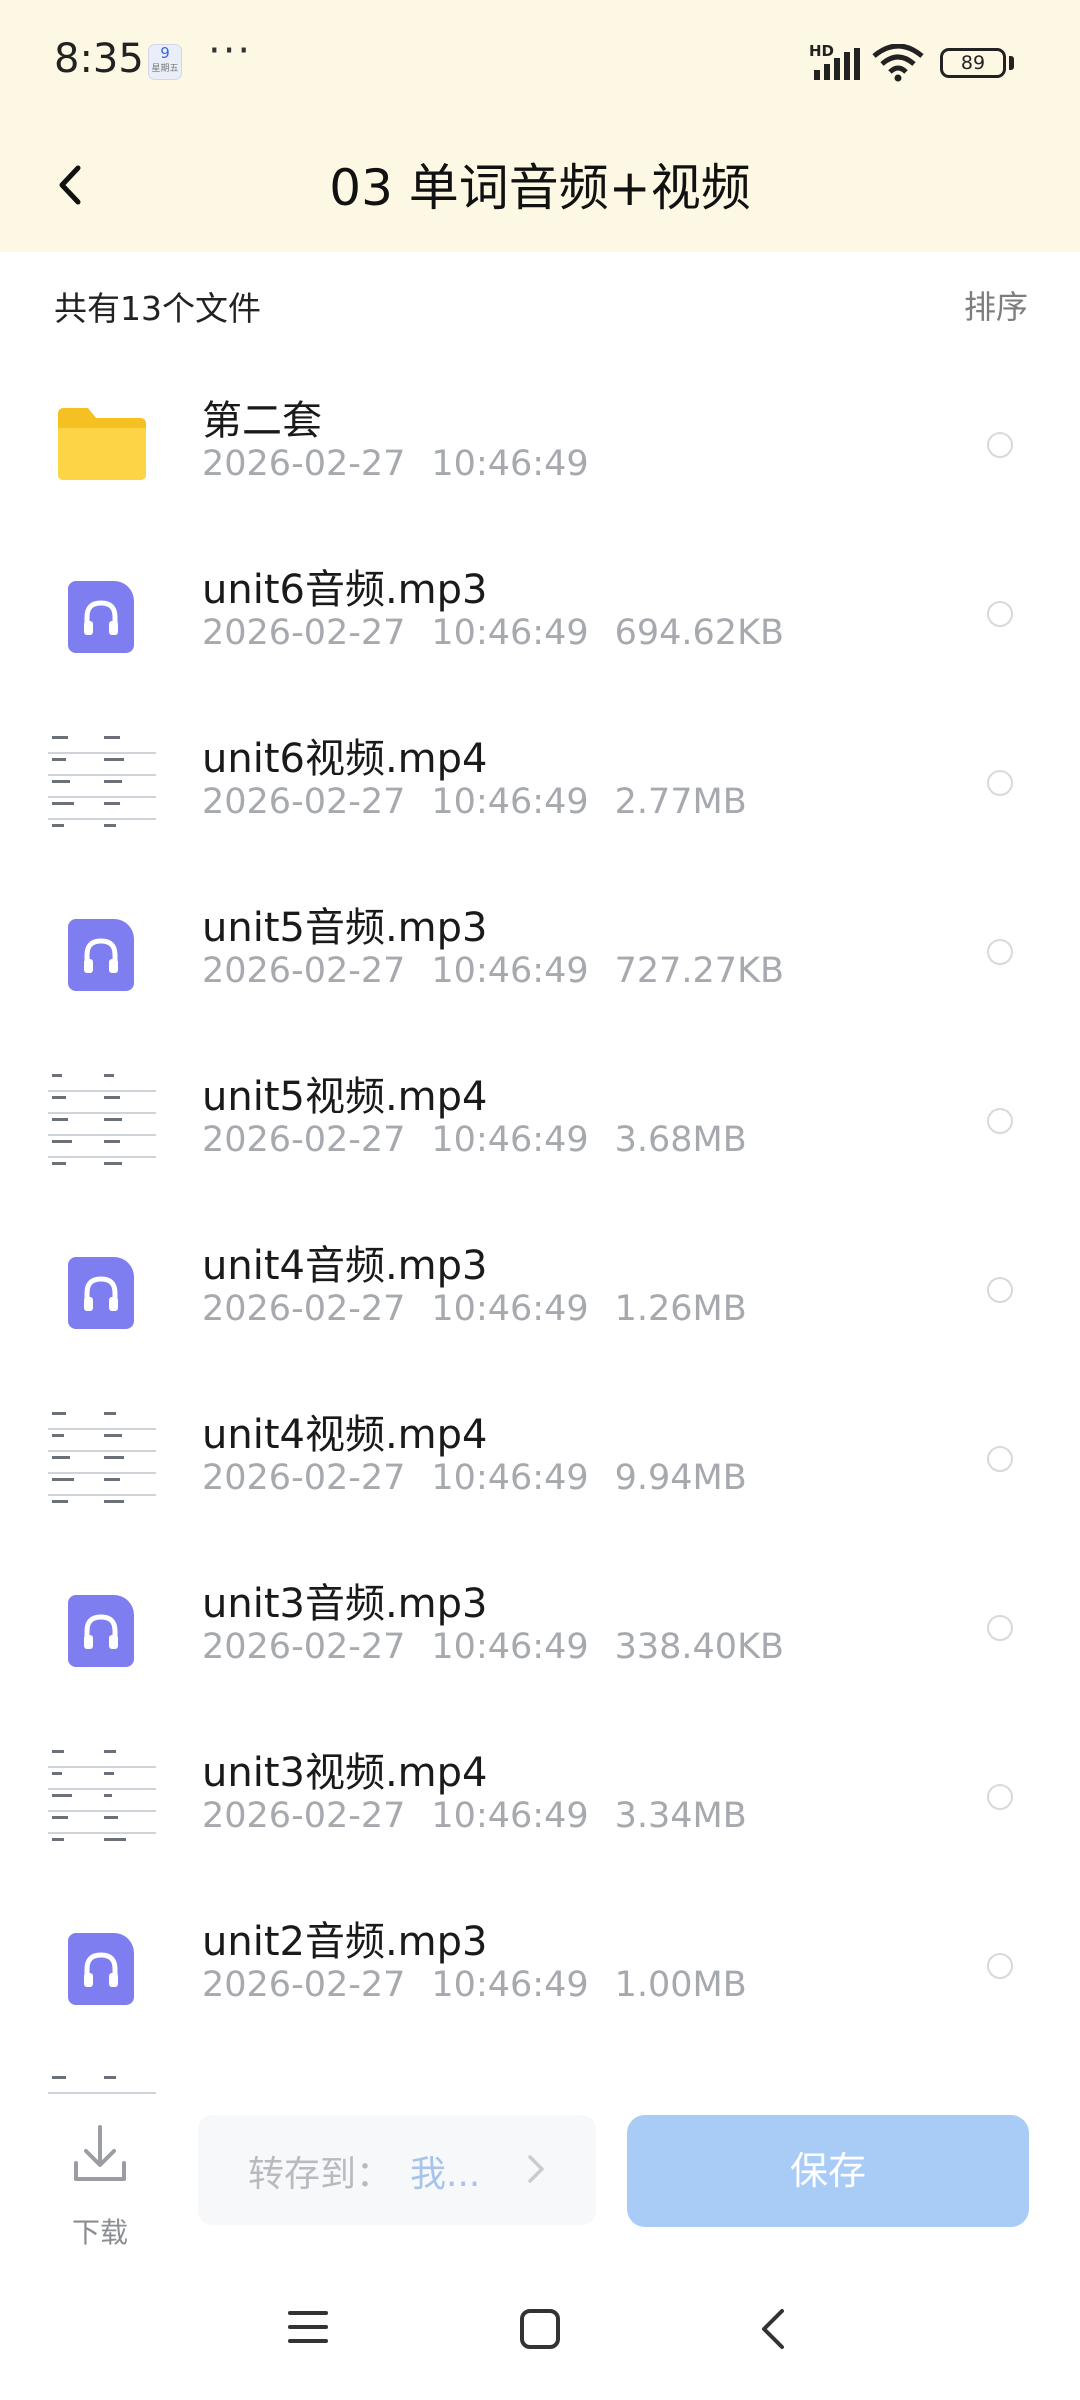 The width and height of the screenshot is (1080, 2400). I want to click on list-item: unit2音频.mp3 2026-02-27 10:46:49 1.00MB, so click(540, 1965).